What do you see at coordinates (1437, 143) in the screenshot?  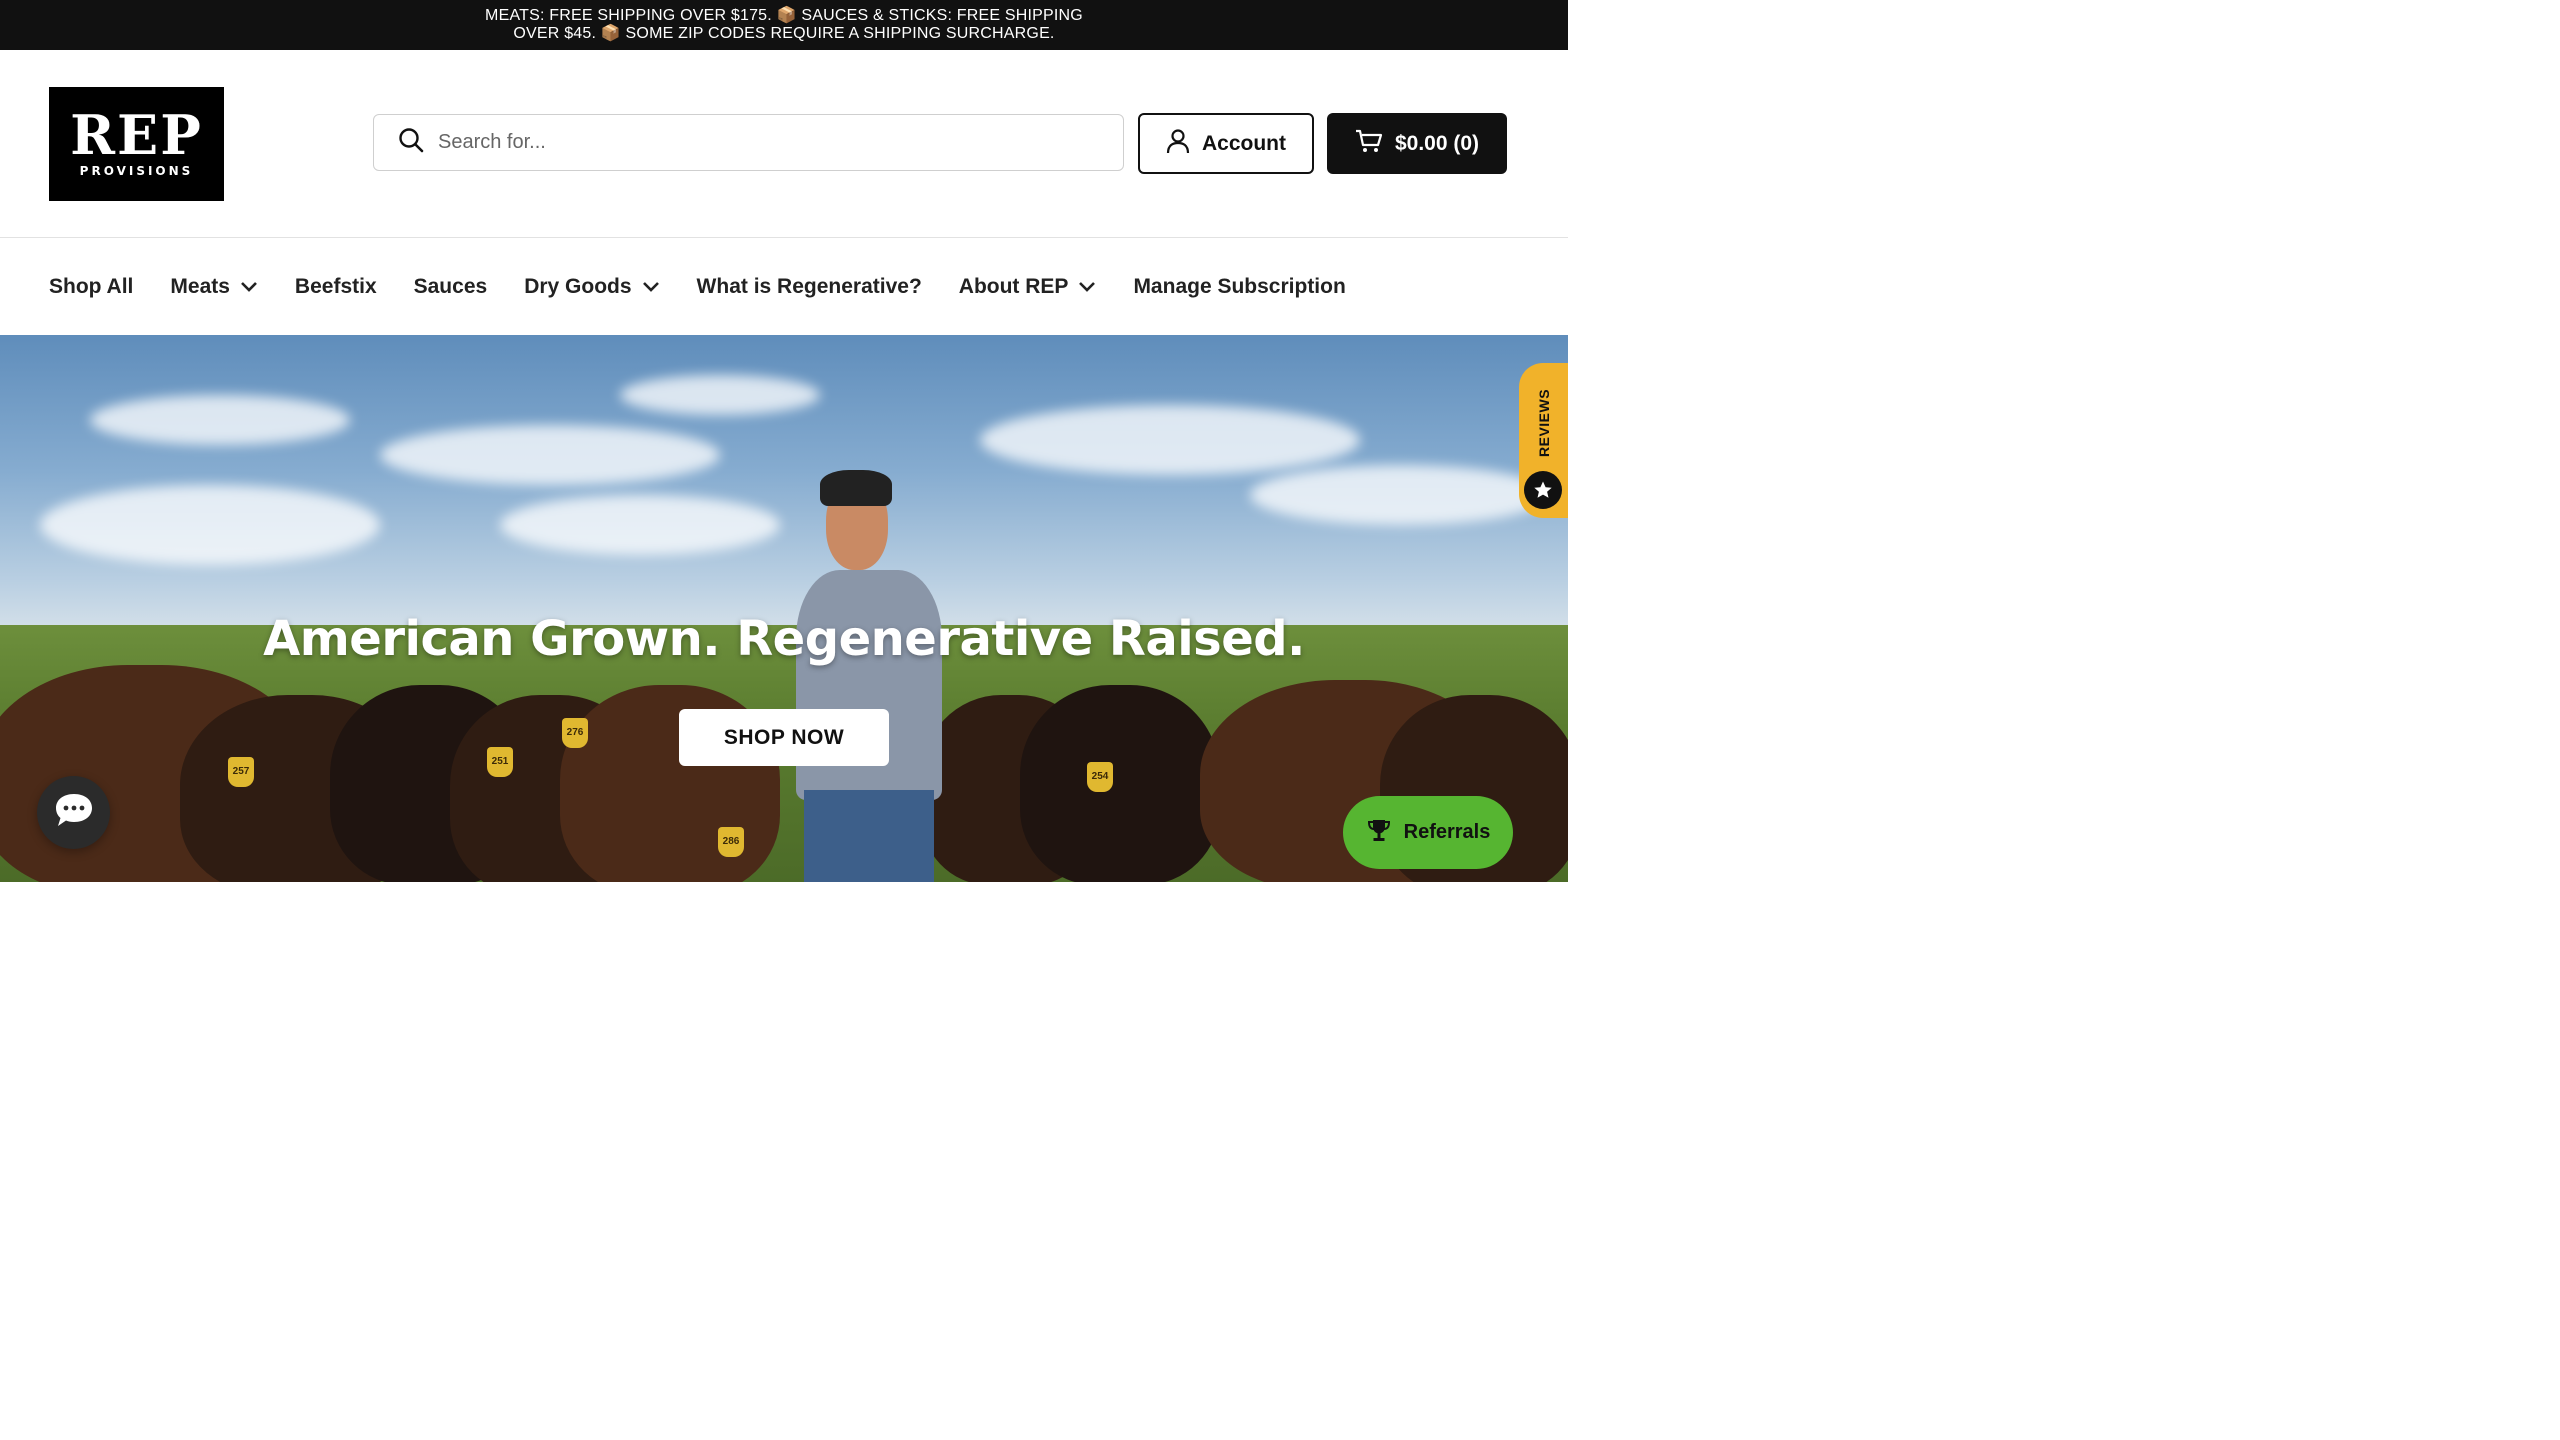 I see `cart-total: $0.00 (0)` at bounding box center [1437, 143].